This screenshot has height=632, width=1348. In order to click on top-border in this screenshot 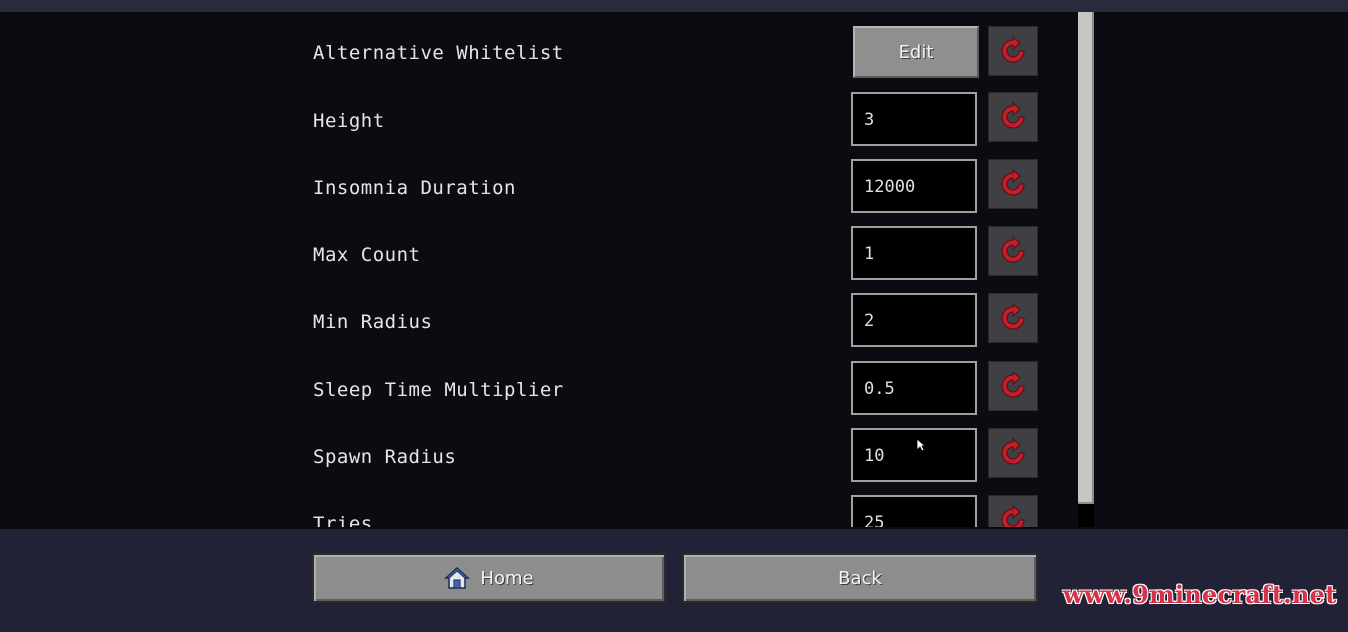, I will do `click(674, 6)`.